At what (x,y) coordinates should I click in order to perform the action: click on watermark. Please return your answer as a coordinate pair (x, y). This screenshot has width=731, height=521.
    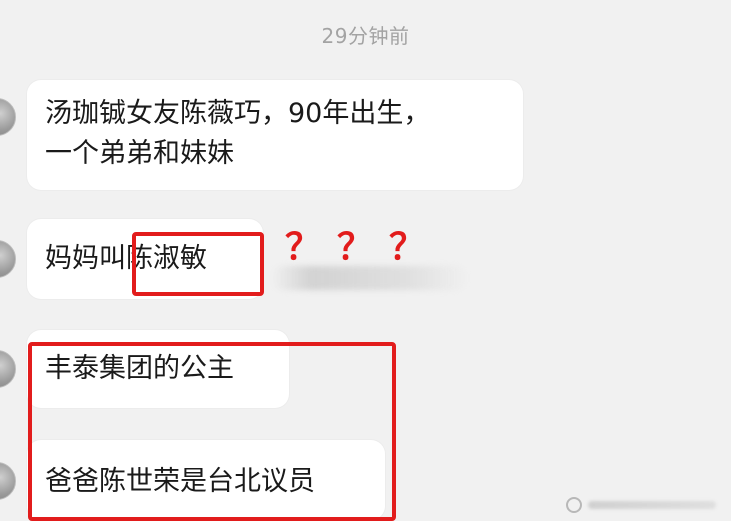
    Looking at the image, I should click on (641, 505).